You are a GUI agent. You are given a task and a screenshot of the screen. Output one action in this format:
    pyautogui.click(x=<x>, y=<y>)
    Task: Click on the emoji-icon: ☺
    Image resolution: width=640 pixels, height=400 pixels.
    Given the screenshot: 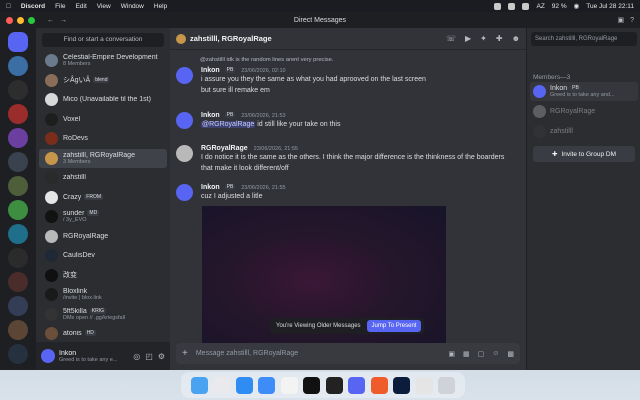 What is the action you would take?
    pyautogui.click(x=495, y=354)
    